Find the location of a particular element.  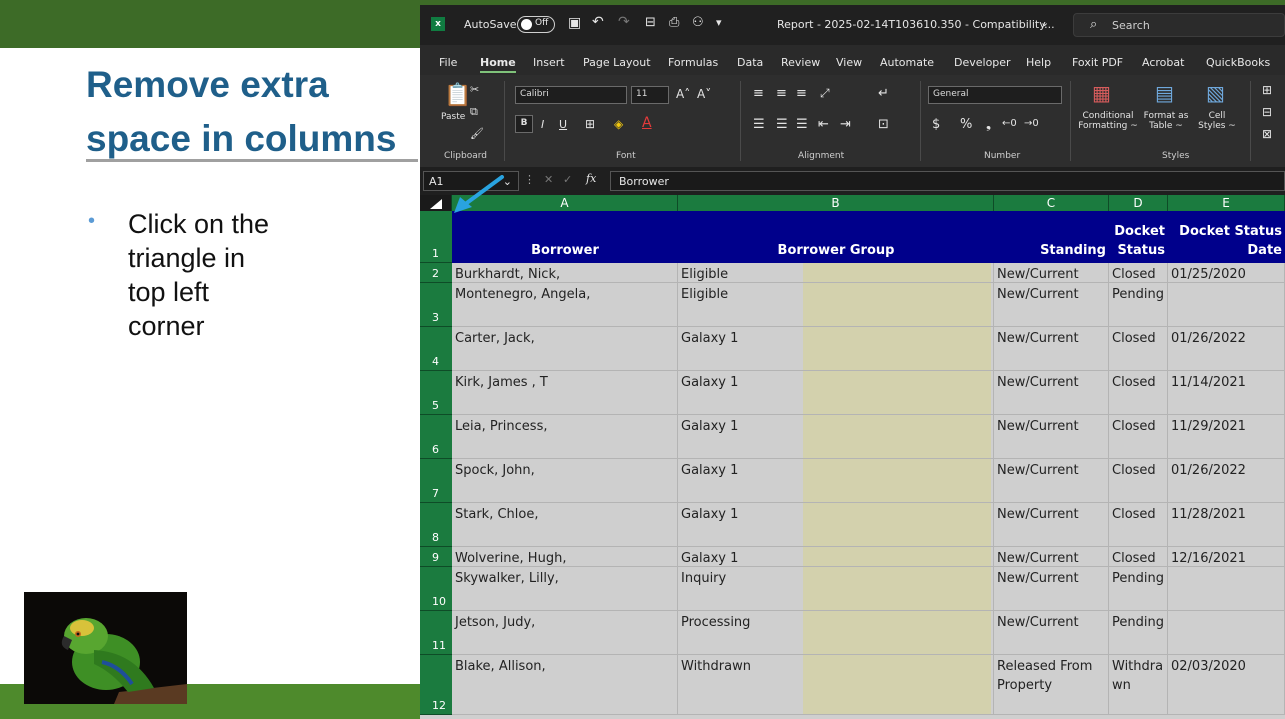

cell-e: 11/14/2021 is located at coordinates (1226, 393).